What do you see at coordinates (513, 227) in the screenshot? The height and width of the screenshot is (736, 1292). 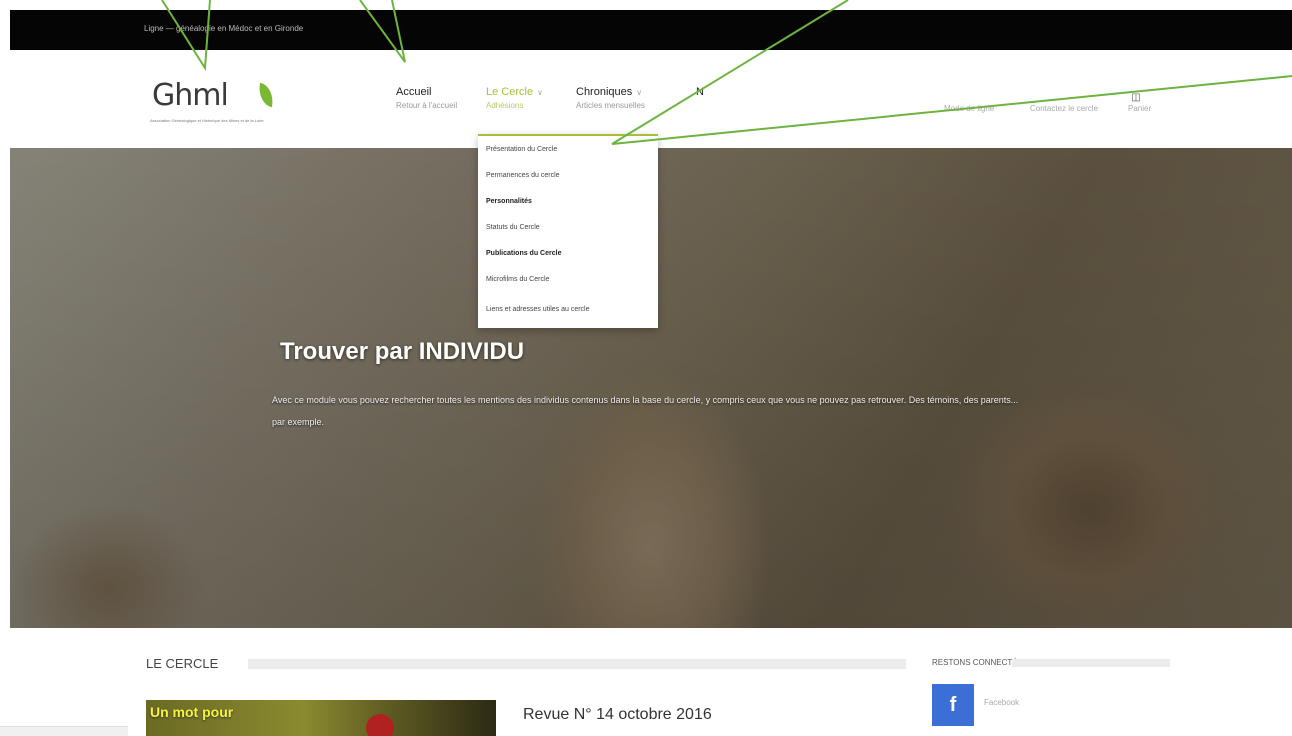 I see `menu-item-statuts: Statuts du Cercle` at bounding box center [513, 227].